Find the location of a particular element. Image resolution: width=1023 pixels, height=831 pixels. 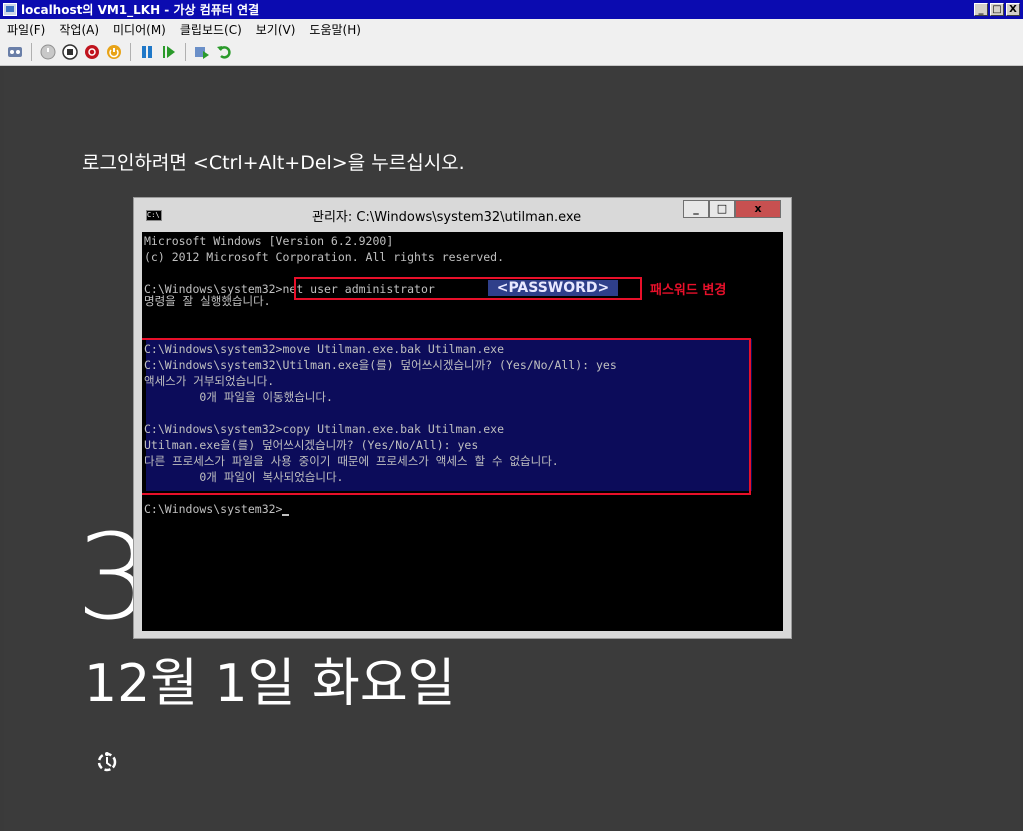

login-hint: 로그인하려면 <Ctrl+Alt+Del>을 누르십시오. is located at coordinates (273, 163).